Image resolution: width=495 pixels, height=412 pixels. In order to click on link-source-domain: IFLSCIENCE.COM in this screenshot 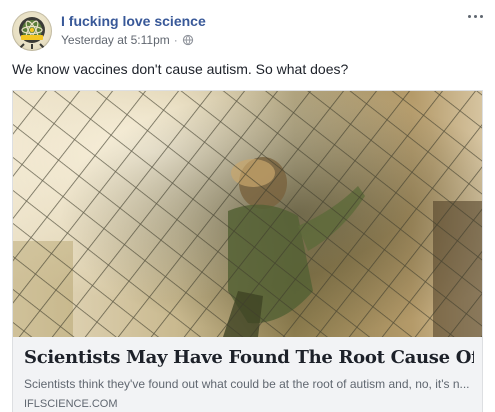, I will do `click(71, 404)`.